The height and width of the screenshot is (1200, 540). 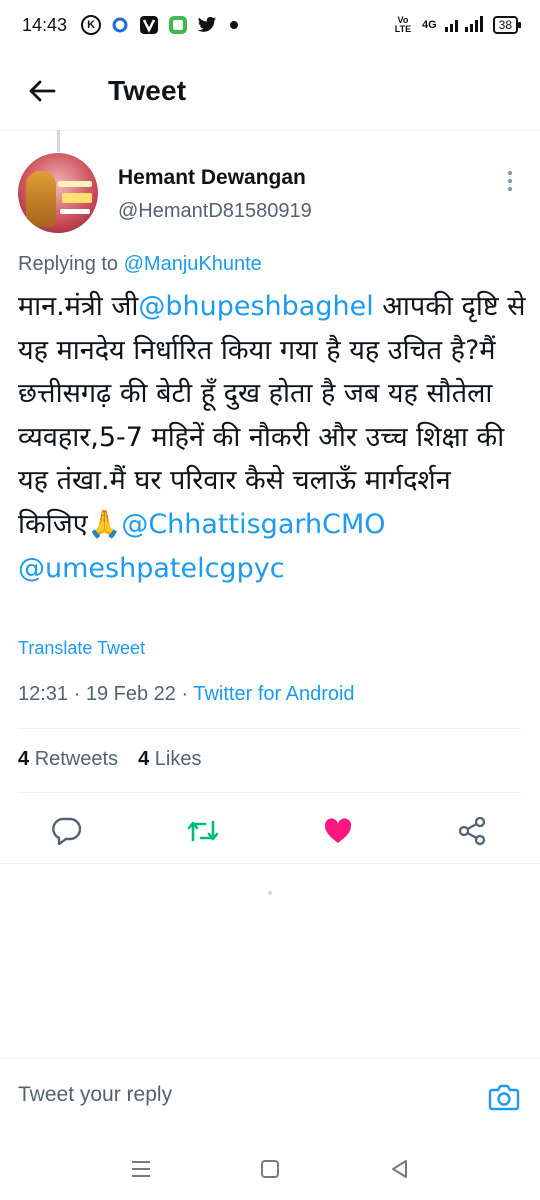 I want to click on likes-label: Likes, so click(x=178, y=759).